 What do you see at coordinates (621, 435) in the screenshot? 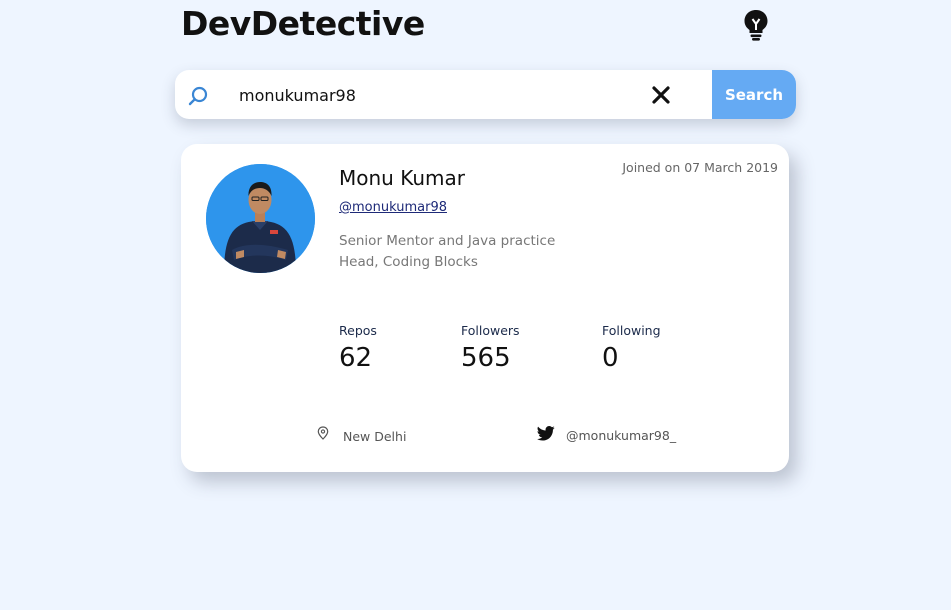
I see `twitter-handle: @monukumar98_` at bounding box center [621, 435].